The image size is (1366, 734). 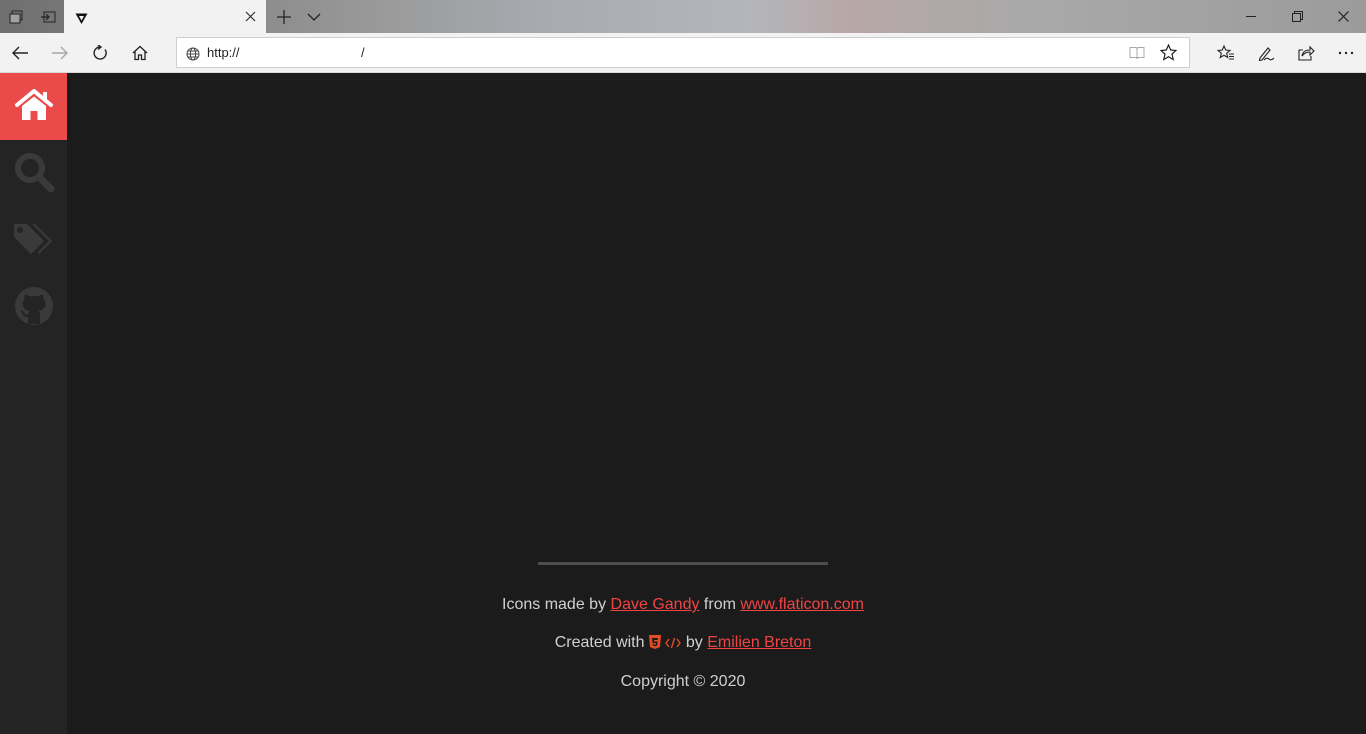 I want to click on tab-preview-icon, so click(x=16, y=16).